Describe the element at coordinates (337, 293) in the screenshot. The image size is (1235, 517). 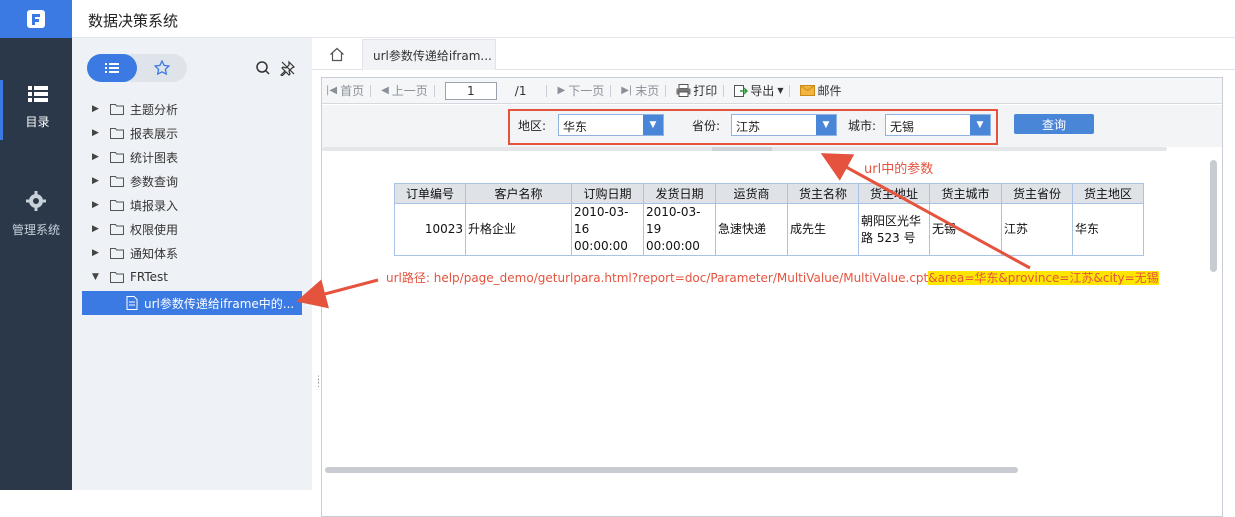
I see `arrow-to-leaf` at that location.